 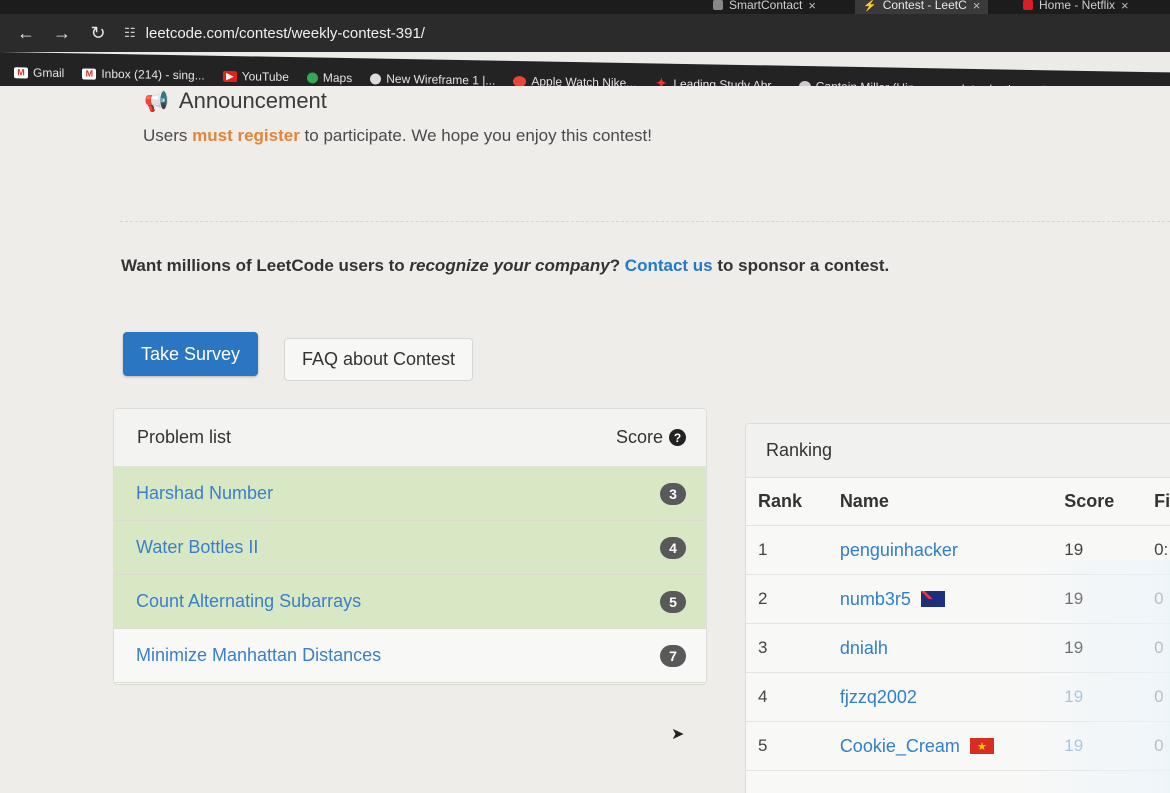 What do you see at coordinates (248, 601) in the screenshot?
I see `problem-link: Count Alternating Subarrays` at bounding box center [248, 601].